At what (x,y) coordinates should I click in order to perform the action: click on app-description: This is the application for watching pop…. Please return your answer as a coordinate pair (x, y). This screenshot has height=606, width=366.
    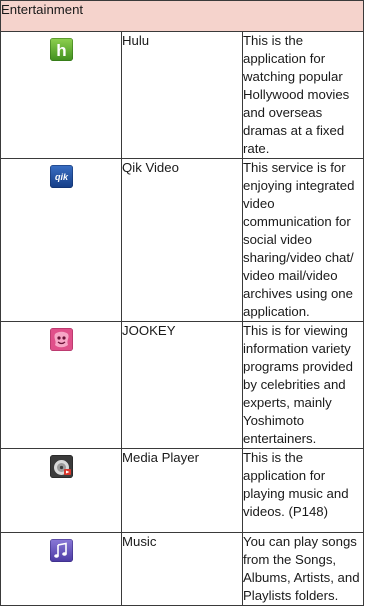
    Looking at the image, I should click on (303, 95).